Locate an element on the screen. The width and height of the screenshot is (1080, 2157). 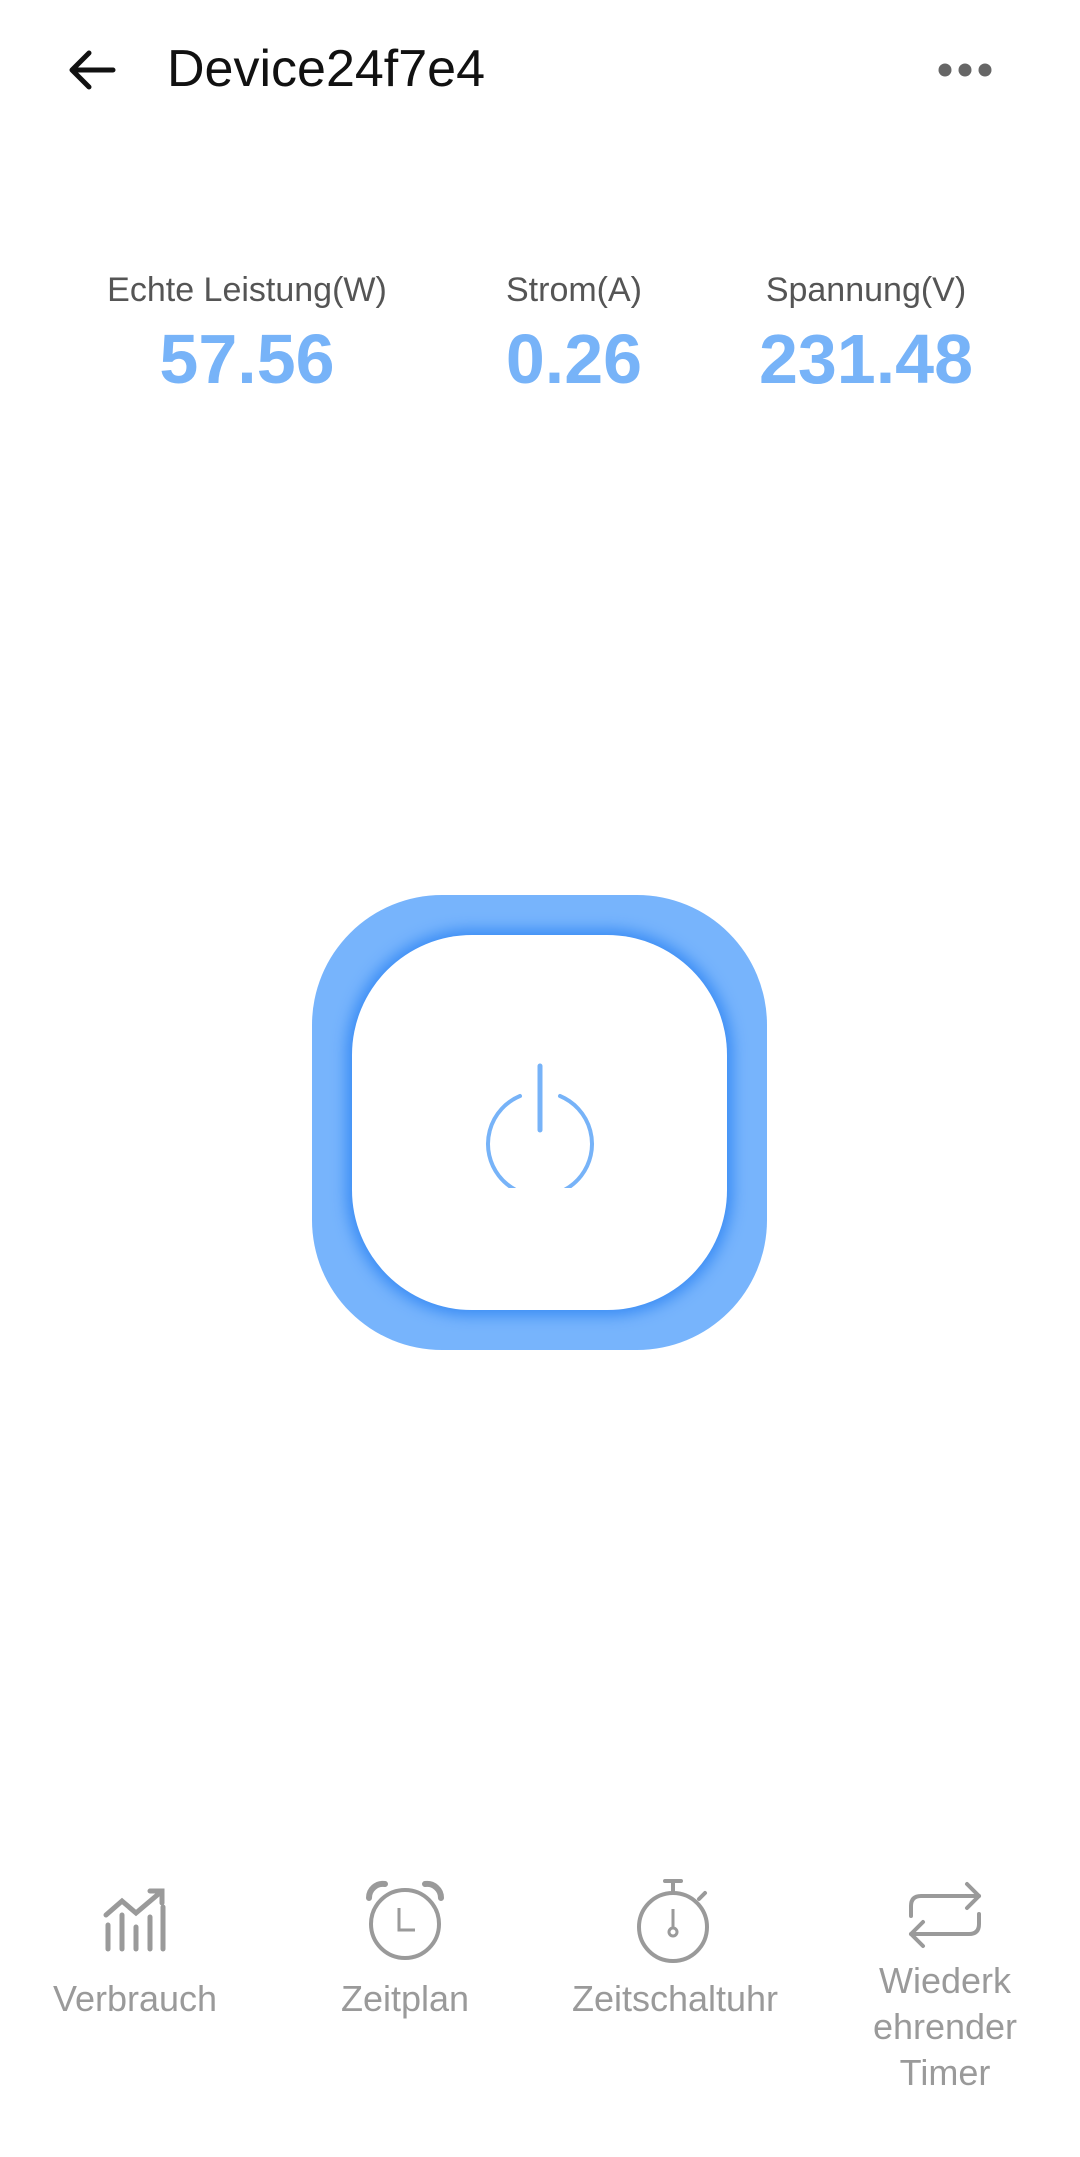
nav-zeitplan: Zeitplan is located at coordinates (405, 1946).